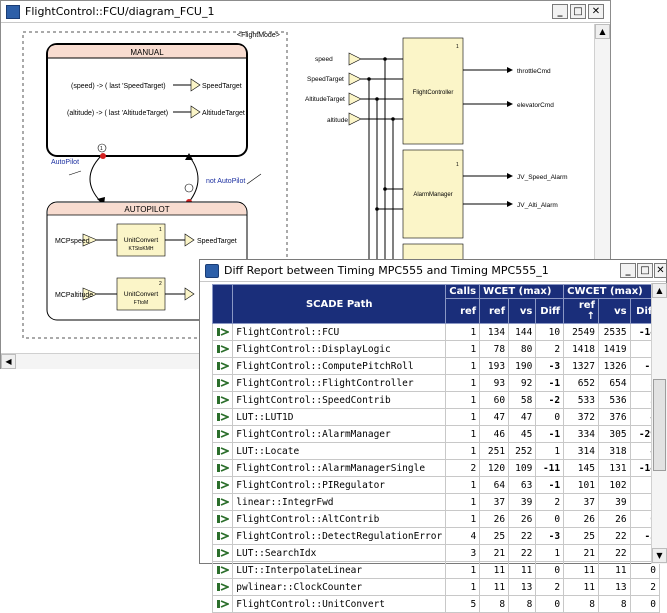 The height and width of the screenshot is (613, 667). What do you see at coordinates (628, 270) in the screenshot?
I see `diff-minimize-button: _` at bounding box center [628, 270].